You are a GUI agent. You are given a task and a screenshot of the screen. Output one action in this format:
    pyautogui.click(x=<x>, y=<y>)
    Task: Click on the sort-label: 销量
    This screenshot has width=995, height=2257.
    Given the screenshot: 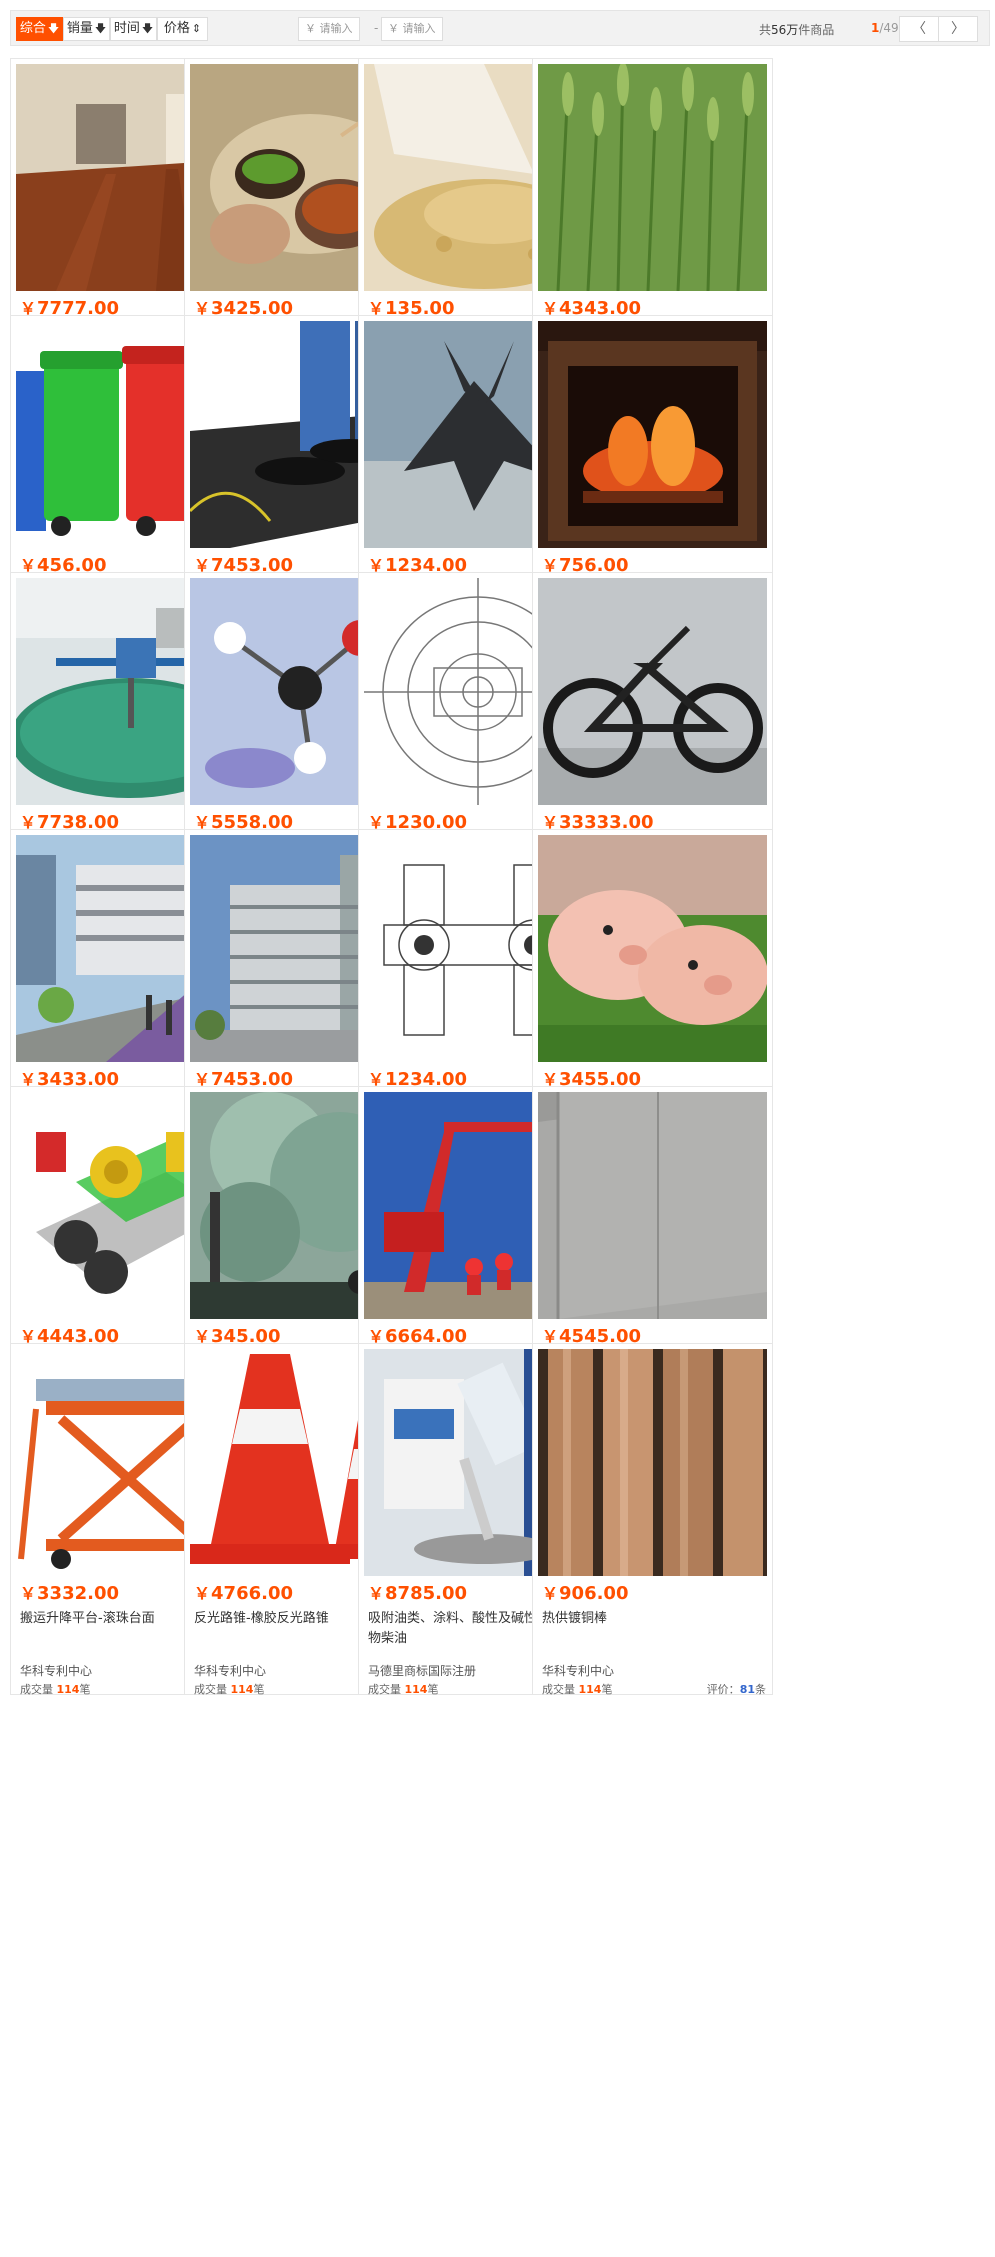 What is the action you would take?
    pyautogui.click(x=79, y=28)
    